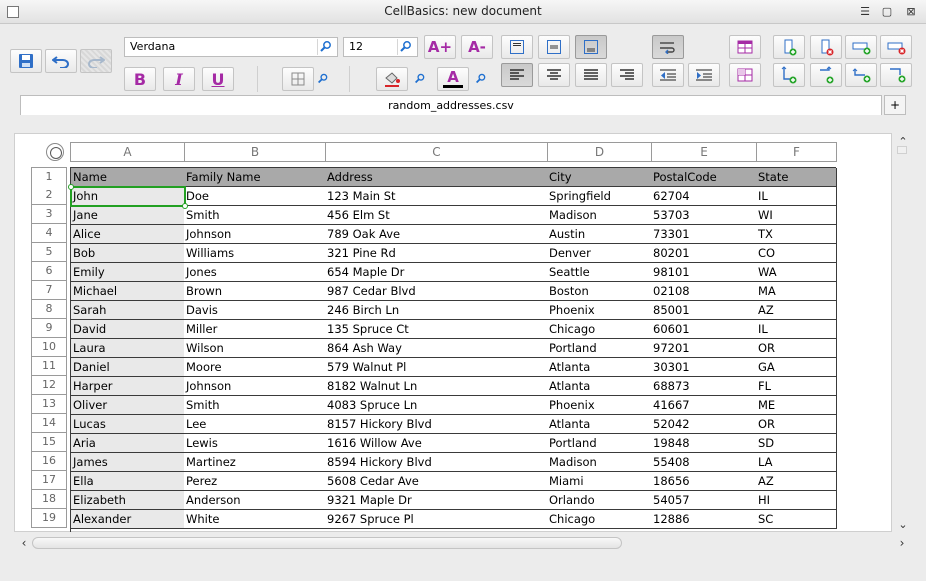  What do you see at coordinates (599, 253) in the screenshot?
I see `table-cell: Denver` at bounding box center [599, 253].